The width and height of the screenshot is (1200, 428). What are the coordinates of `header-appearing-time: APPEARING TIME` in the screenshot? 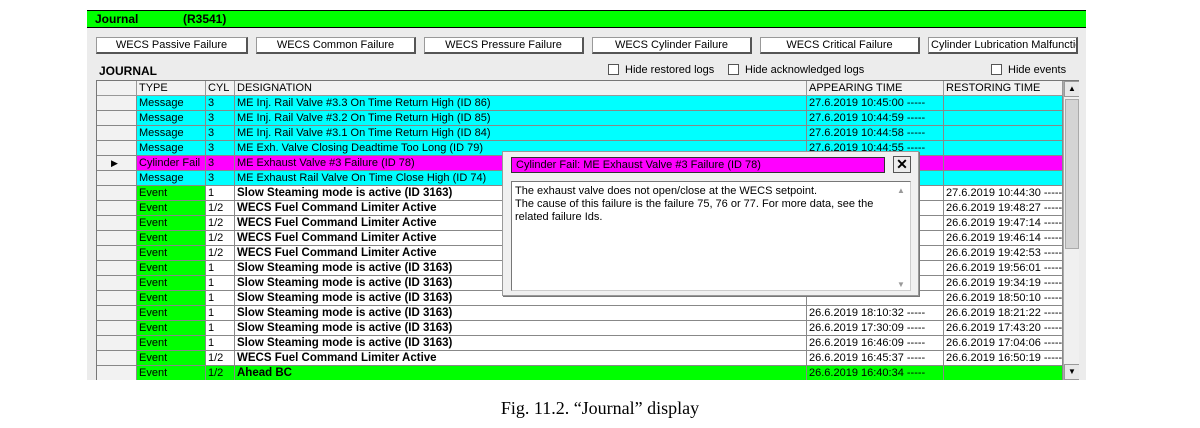 It's located at (875, 88).